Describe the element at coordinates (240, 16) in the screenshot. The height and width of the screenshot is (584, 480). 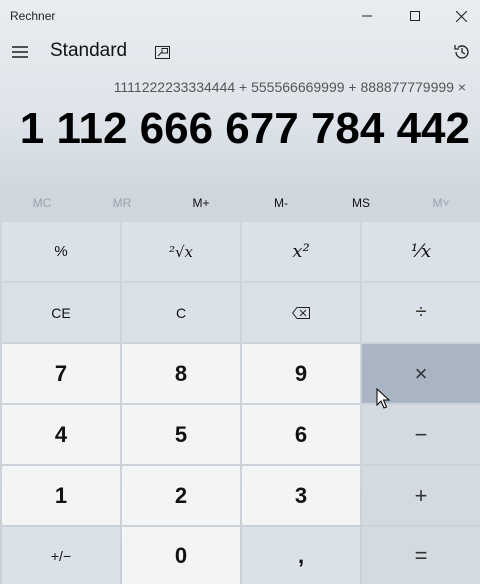
I see `title-bar: Rechner` at that location.